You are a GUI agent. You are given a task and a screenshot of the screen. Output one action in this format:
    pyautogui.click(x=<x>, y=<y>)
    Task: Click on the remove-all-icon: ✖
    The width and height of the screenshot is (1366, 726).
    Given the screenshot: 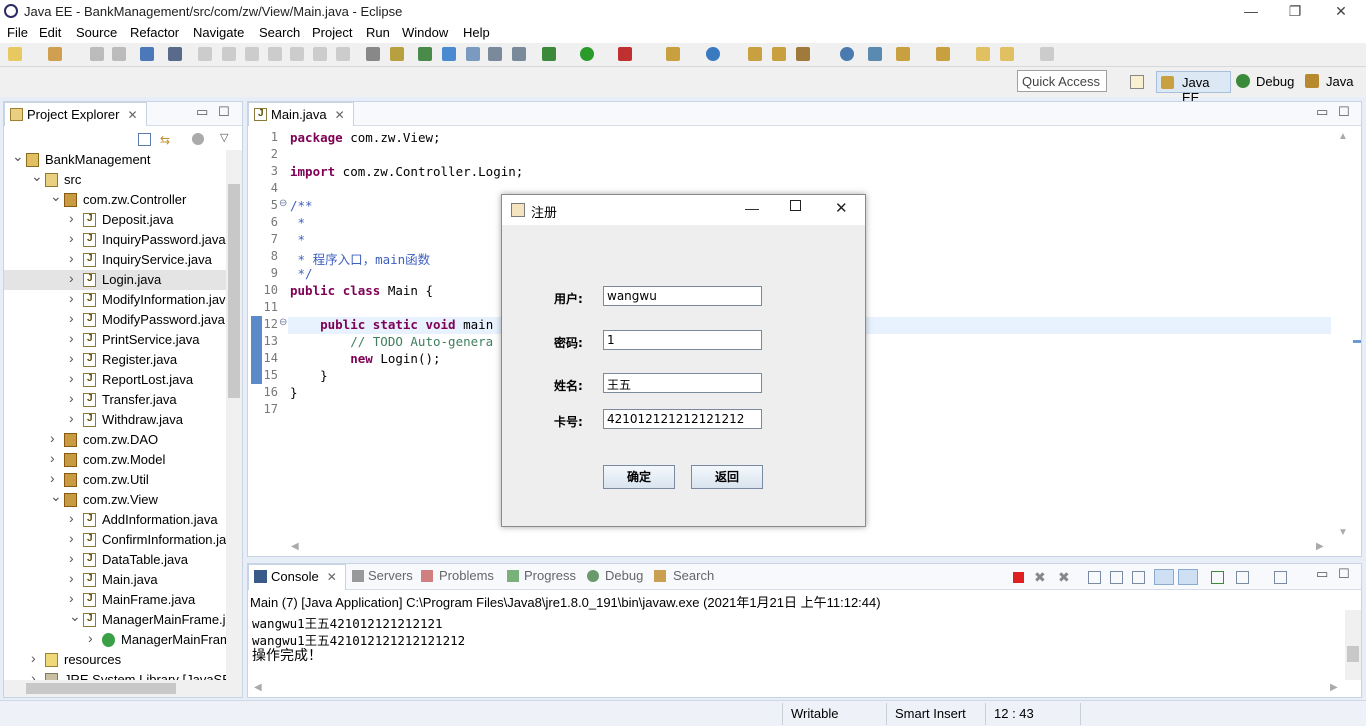 What is the action you would take?
    pyautogui.click(x=1064, y=577)
    